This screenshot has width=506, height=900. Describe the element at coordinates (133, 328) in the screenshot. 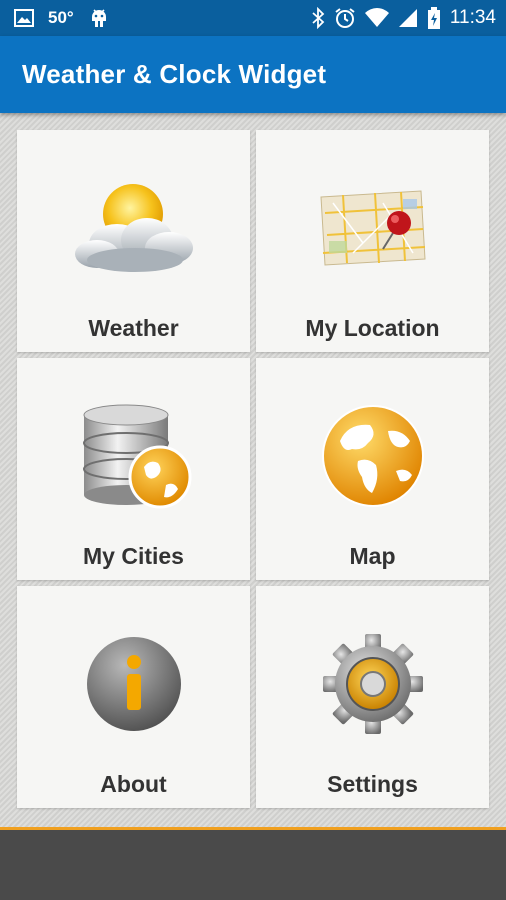

I see `weather-label: Weather` at that location.